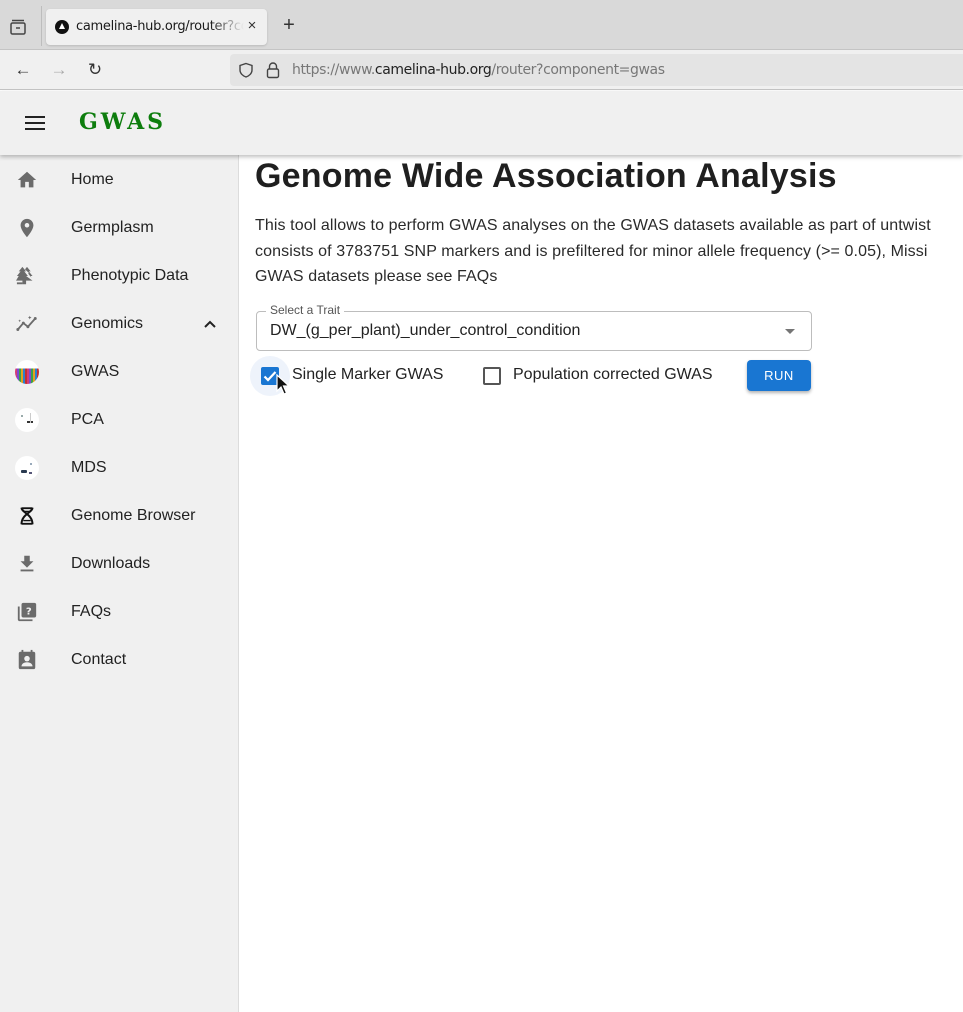 Image resolution: width=963 pixels, height=1012 pixels. Describe the element at coordinates (123, 122) in the screenshot. I see `app-title: GWAS` at that location.